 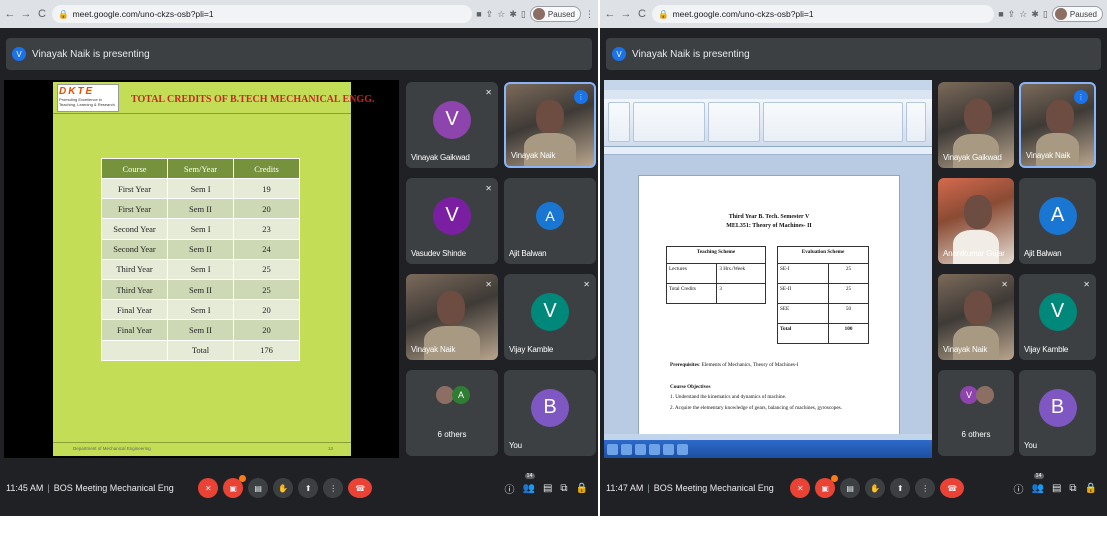 What do you see at coordinates (134, 269) in the screenshot?
I see `table-cell: Third Year` at bounding box center [134, 269].